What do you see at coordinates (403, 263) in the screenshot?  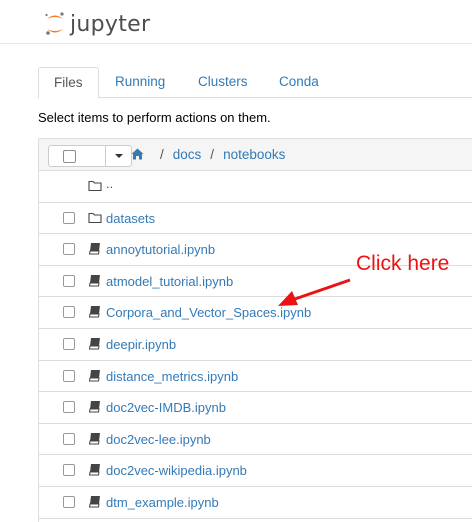 I see `annotation-label: Click here` at bounding box center [403, 263].